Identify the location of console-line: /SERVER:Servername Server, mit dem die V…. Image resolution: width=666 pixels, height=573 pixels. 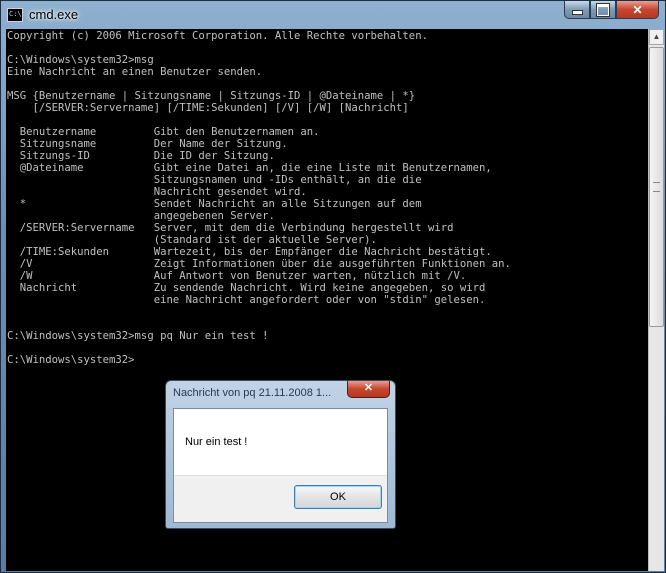
(230, 228).